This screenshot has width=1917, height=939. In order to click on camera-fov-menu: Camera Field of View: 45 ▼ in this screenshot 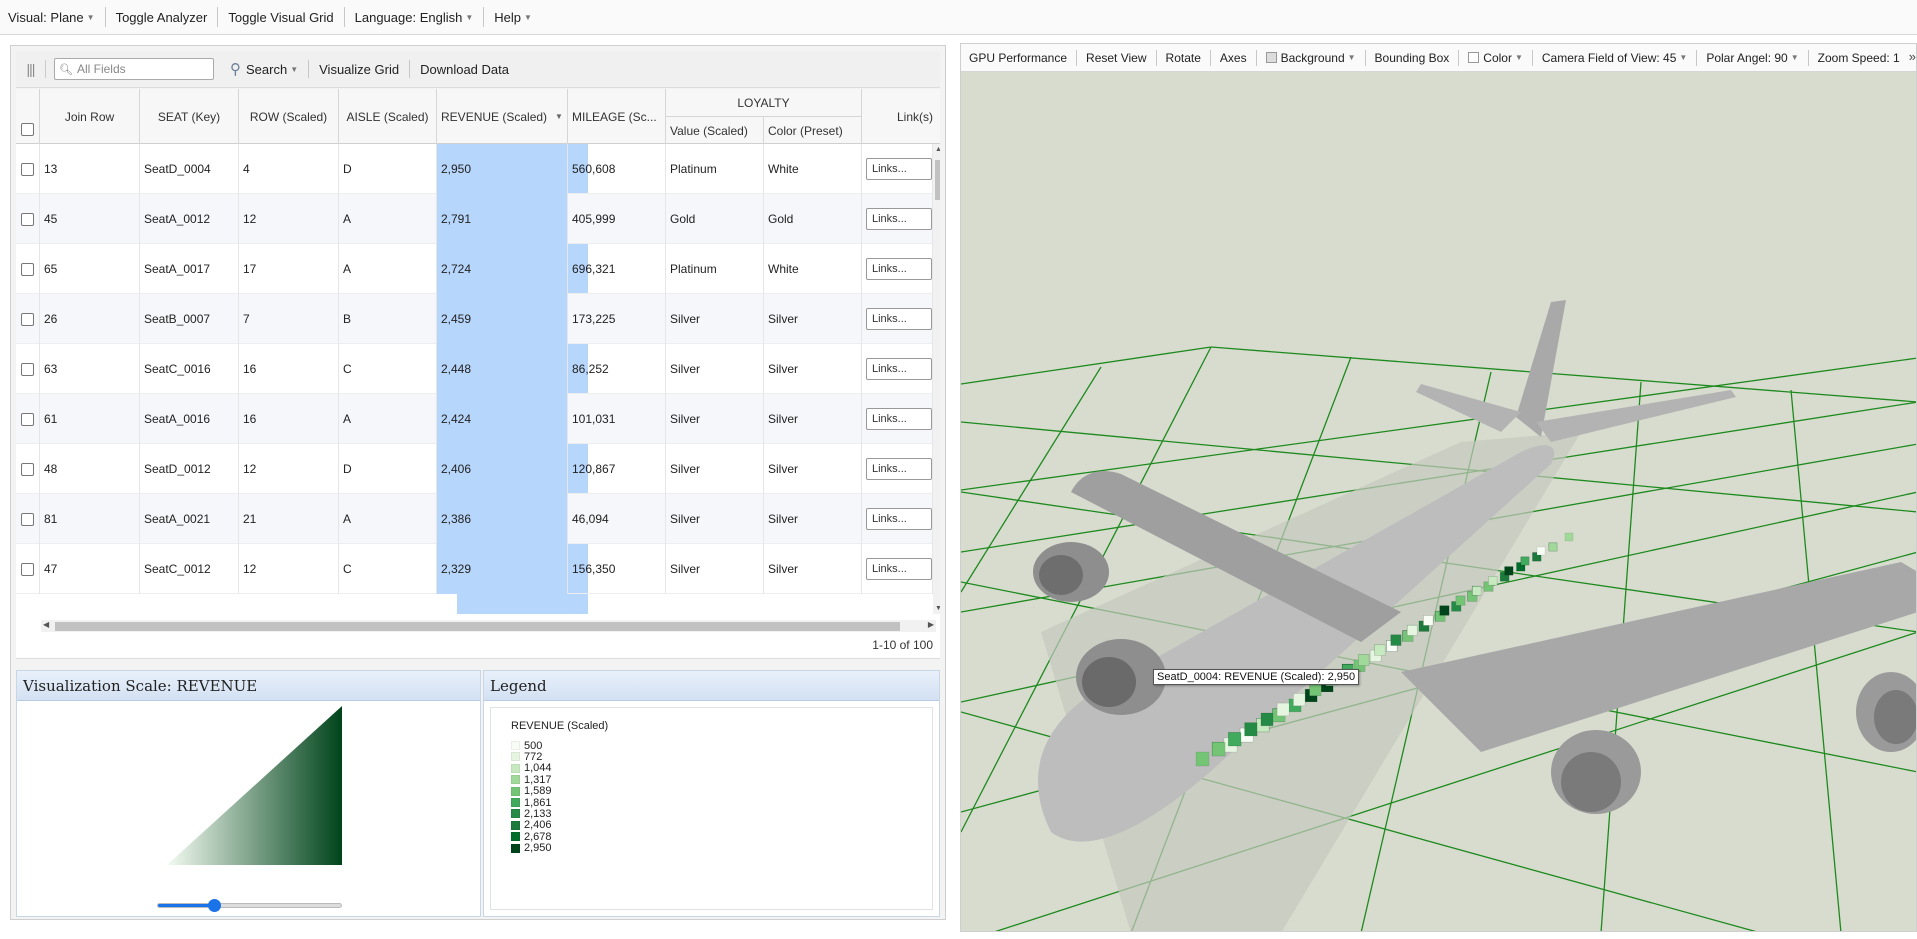, I will do `click(1615, 57)`.